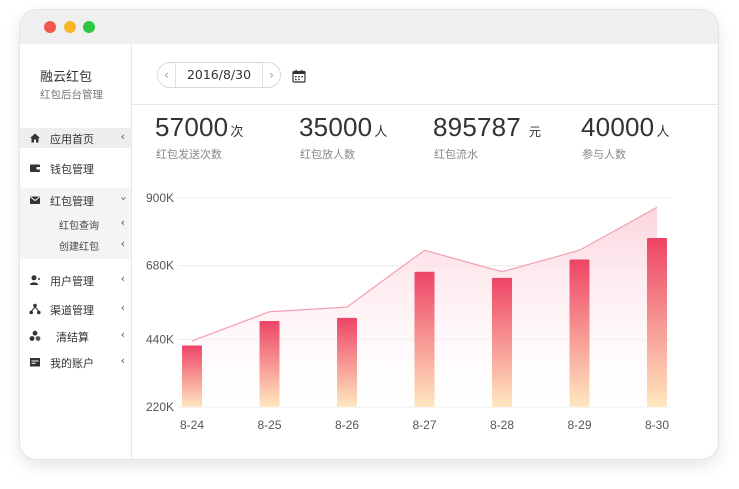 The height and width of the screenshot is (489, 739). I want to click on date-value: 2016/8/30, so click(219, 75).